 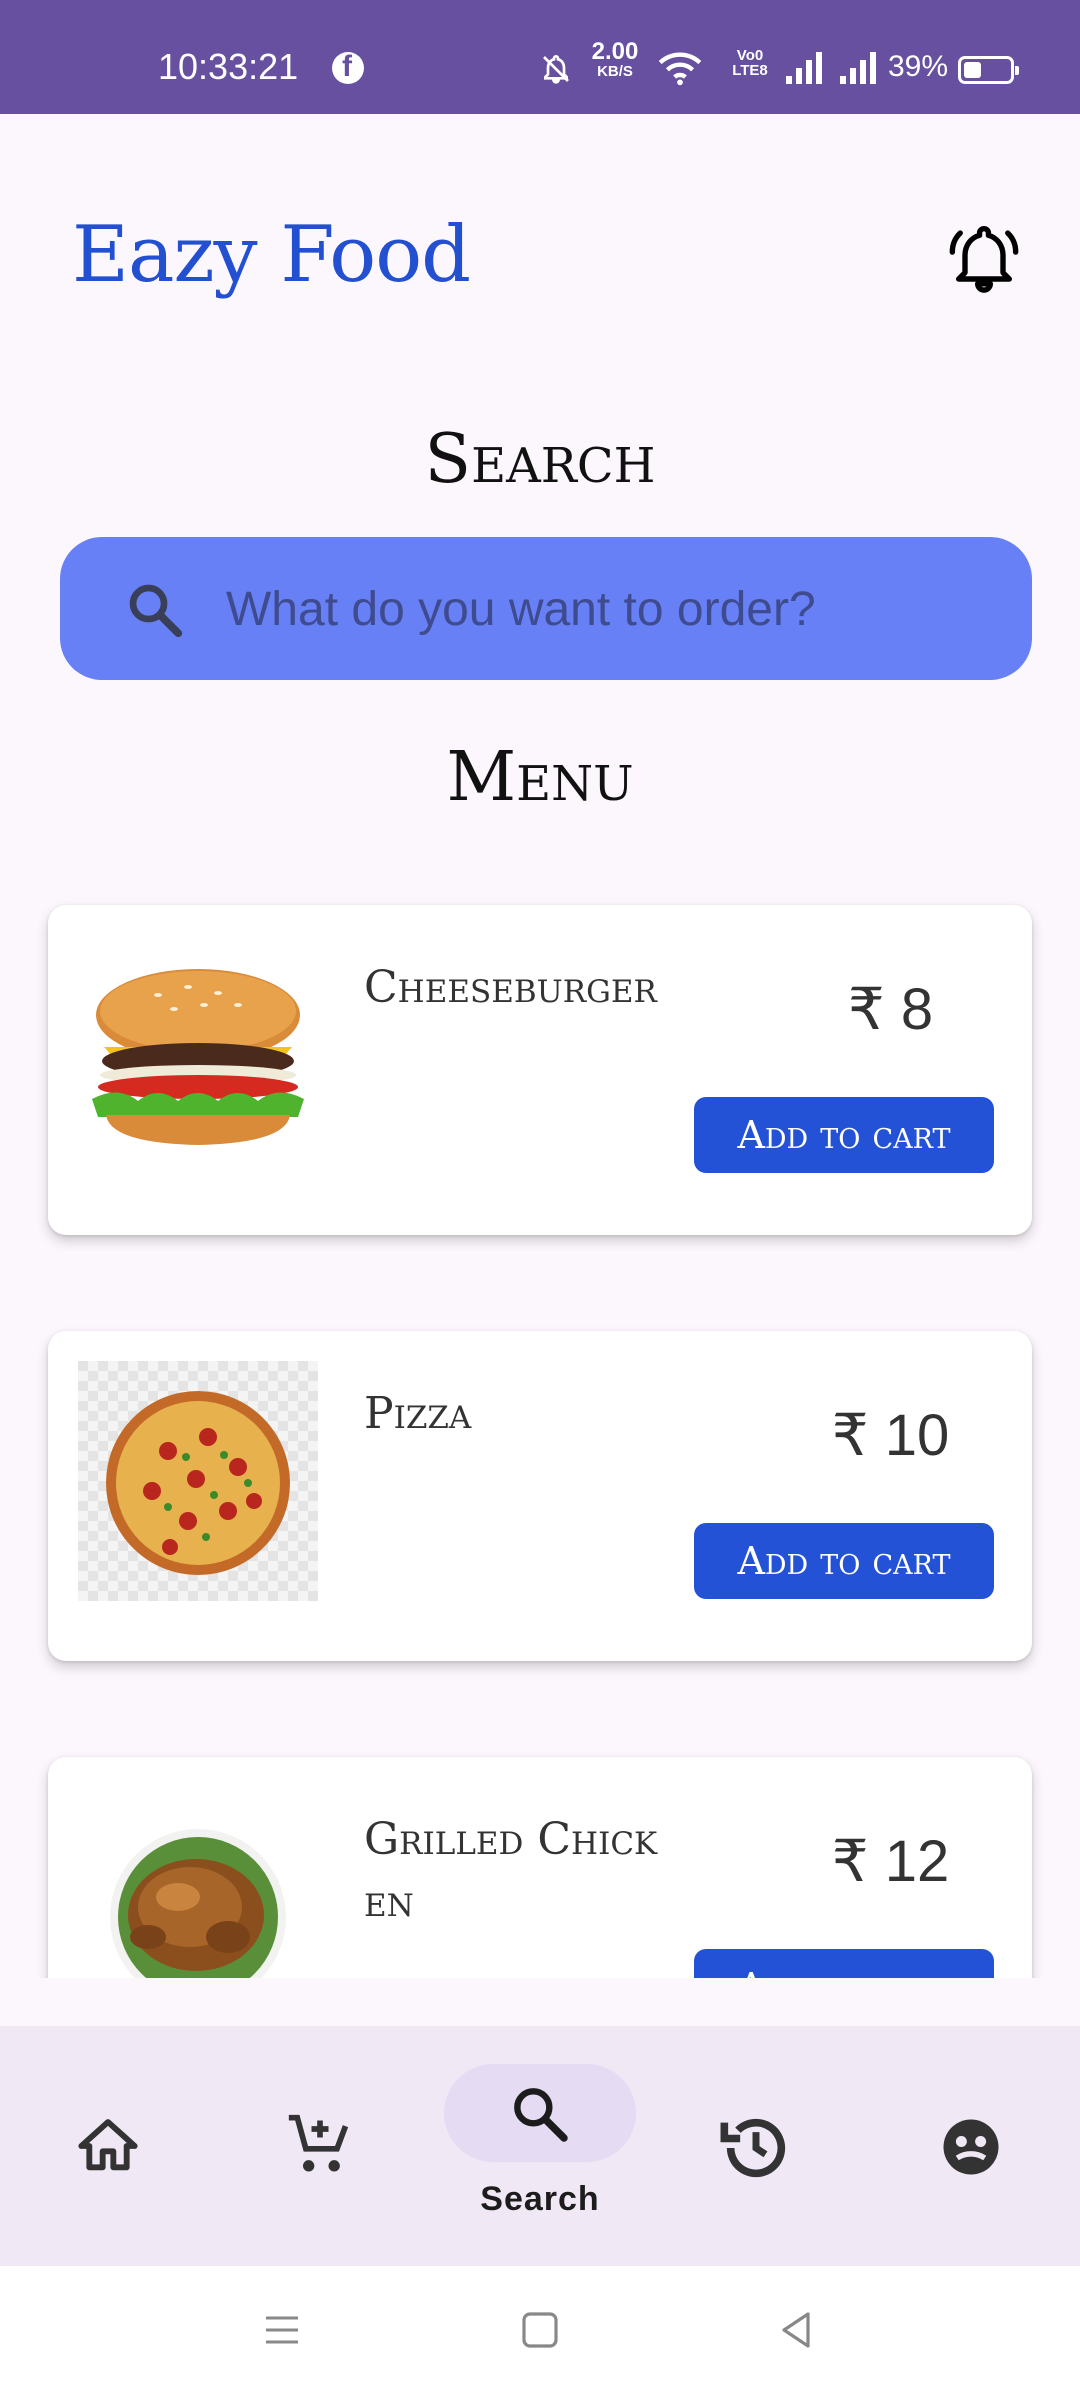 I want to click on burger-image, so click(x=198, y=1057).